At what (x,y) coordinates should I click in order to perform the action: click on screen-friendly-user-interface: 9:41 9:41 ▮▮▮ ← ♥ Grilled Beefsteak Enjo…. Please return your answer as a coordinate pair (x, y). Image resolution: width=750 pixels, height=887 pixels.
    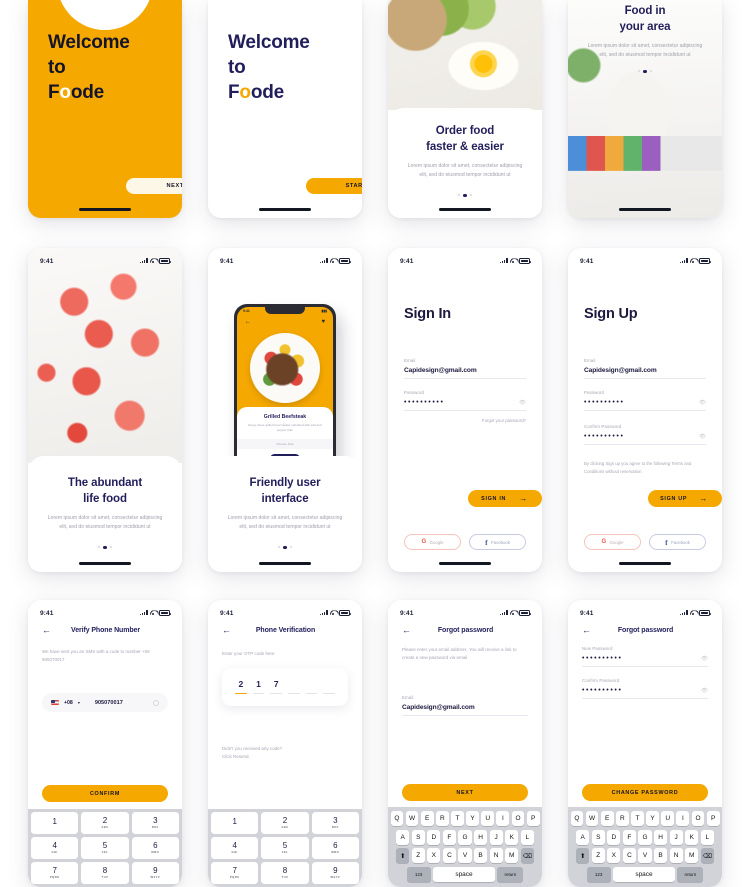
    Looking at the image, I should click on (285, 410).